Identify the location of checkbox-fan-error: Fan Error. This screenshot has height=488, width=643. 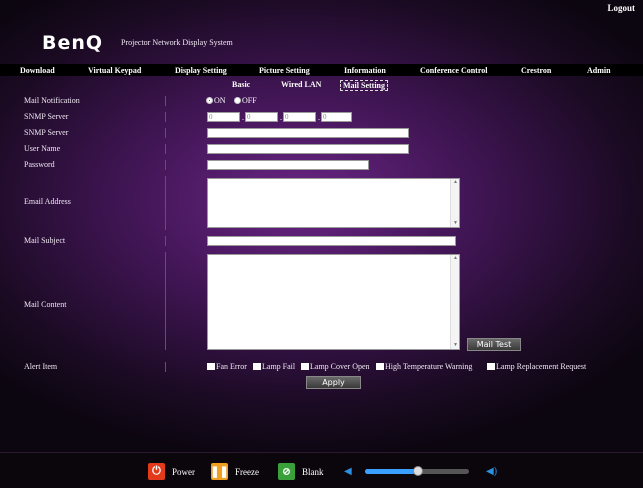
(227, 366).